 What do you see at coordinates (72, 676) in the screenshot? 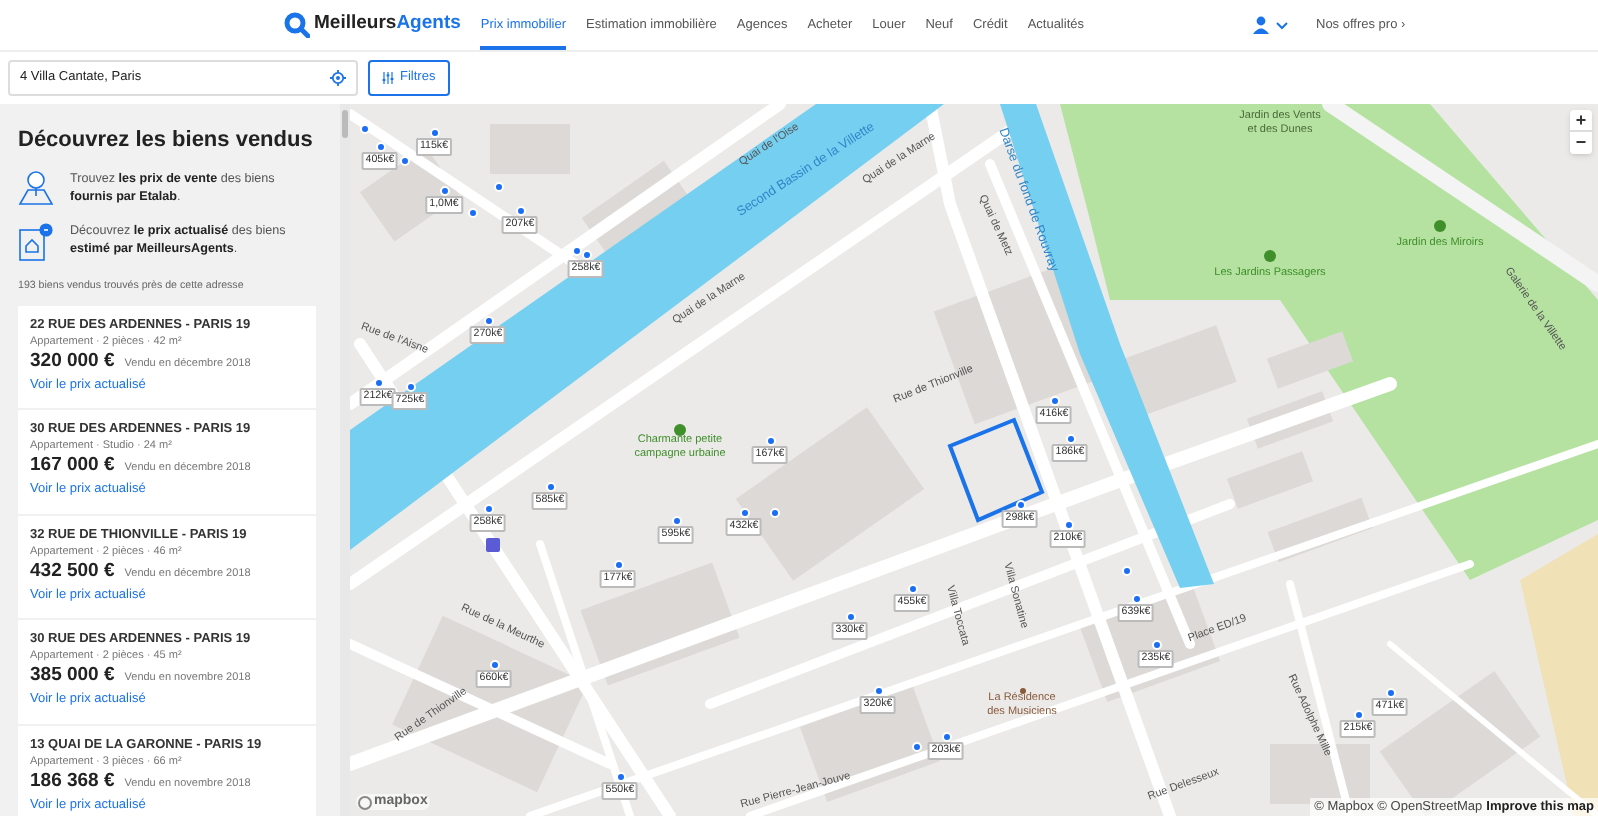
I see `listing-price: 385 000 €` at bounding box center [72, 676].